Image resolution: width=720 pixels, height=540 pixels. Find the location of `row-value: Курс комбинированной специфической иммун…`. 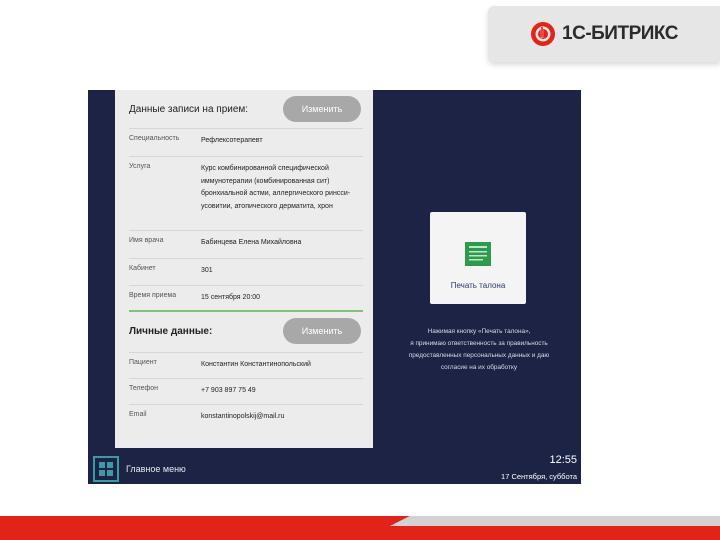

row-value: Курс комбинированной специфической иммун… is located at coordinates (276, 187).